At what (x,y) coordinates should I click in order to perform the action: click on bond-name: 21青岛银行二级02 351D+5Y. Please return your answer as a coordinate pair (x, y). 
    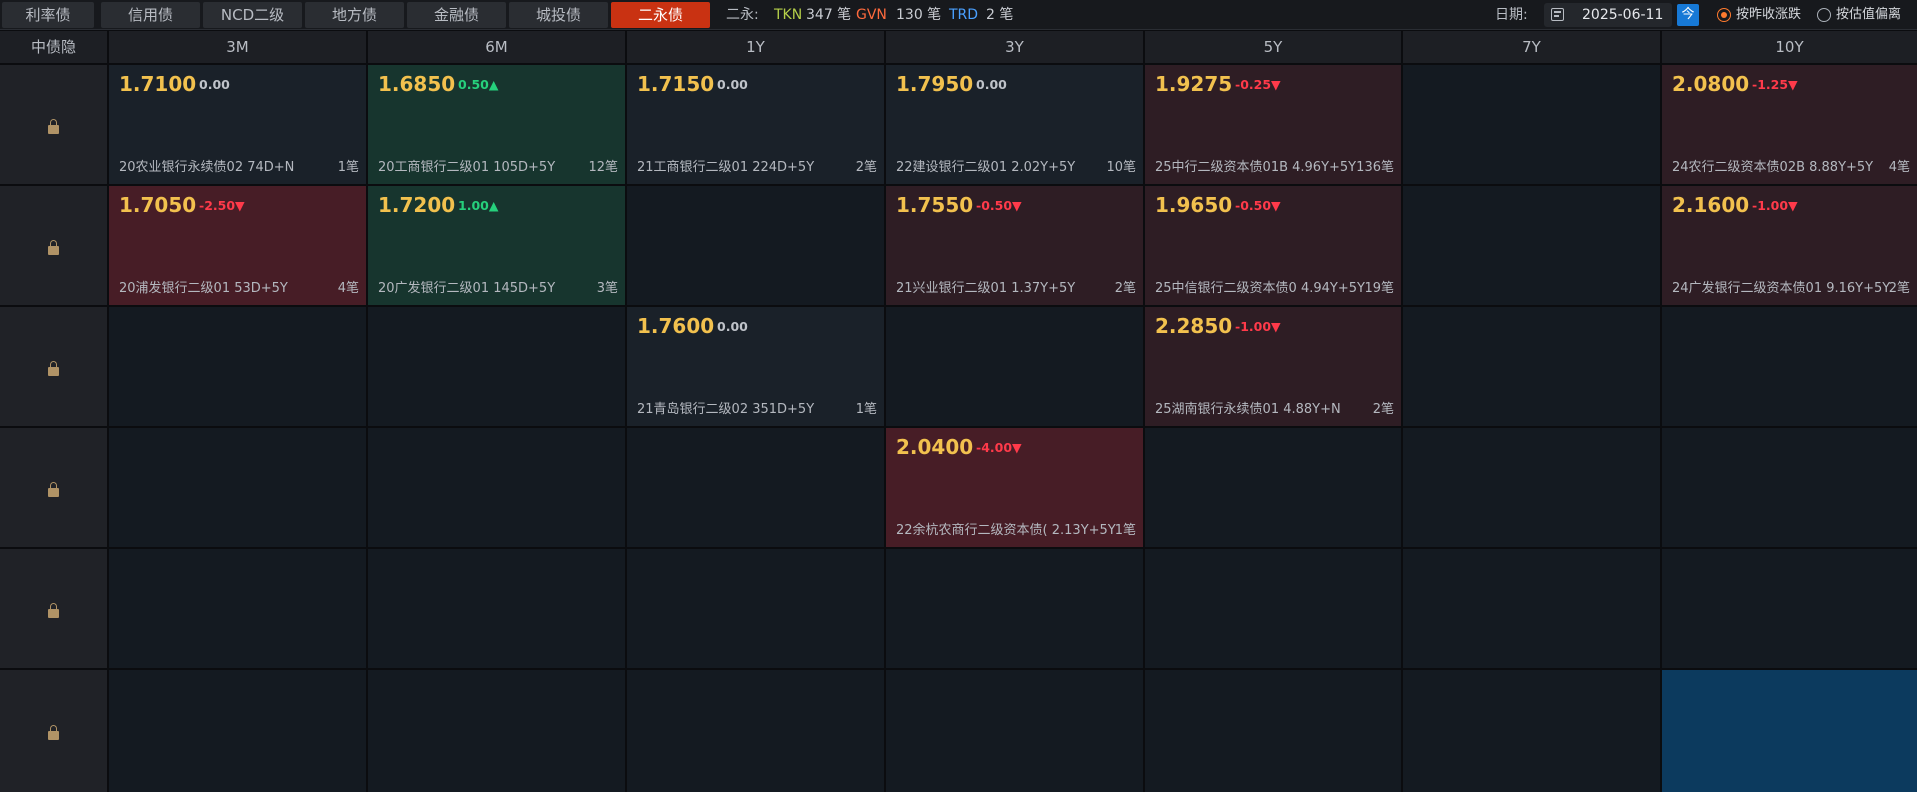
    Looking at the image, I should click on (725, 407).